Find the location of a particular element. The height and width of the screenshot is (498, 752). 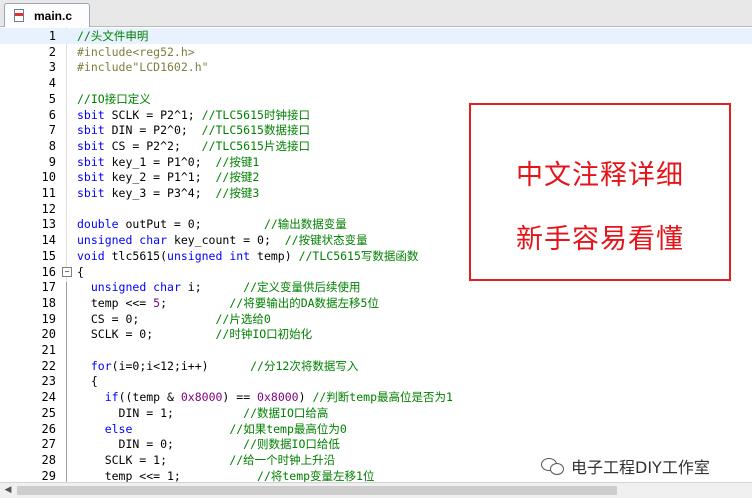

code-line: 18 temp <<= 5; //将要输出的DA数据左移5位 is located at coordinates (376, 303).